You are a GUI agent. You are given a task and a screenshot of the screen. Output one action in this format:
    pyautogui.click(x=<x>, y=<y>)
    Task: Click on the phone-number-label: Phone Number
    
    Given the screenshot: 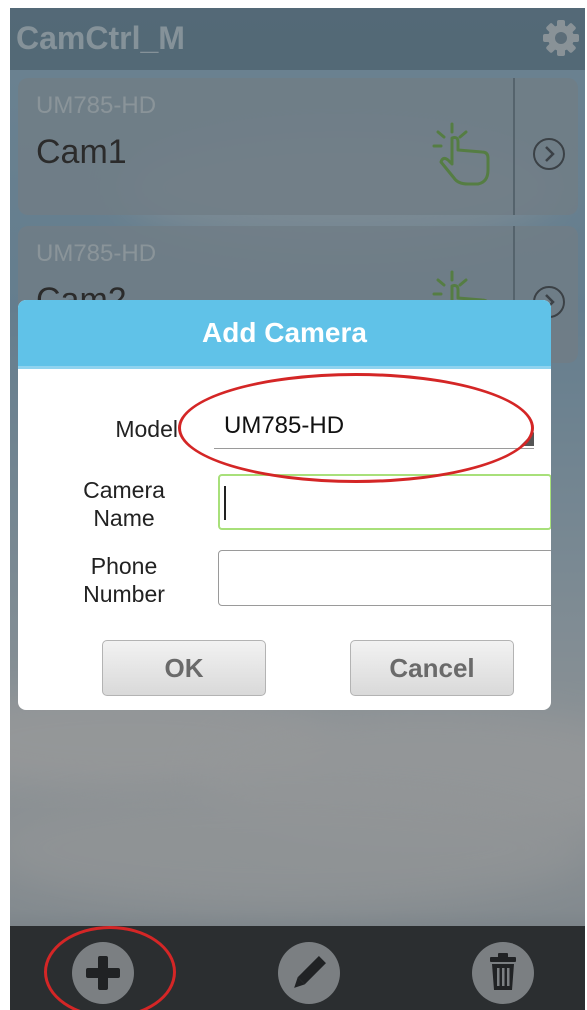 What is the action you would take?
    pyautogui.click(x=124, y=580)
    